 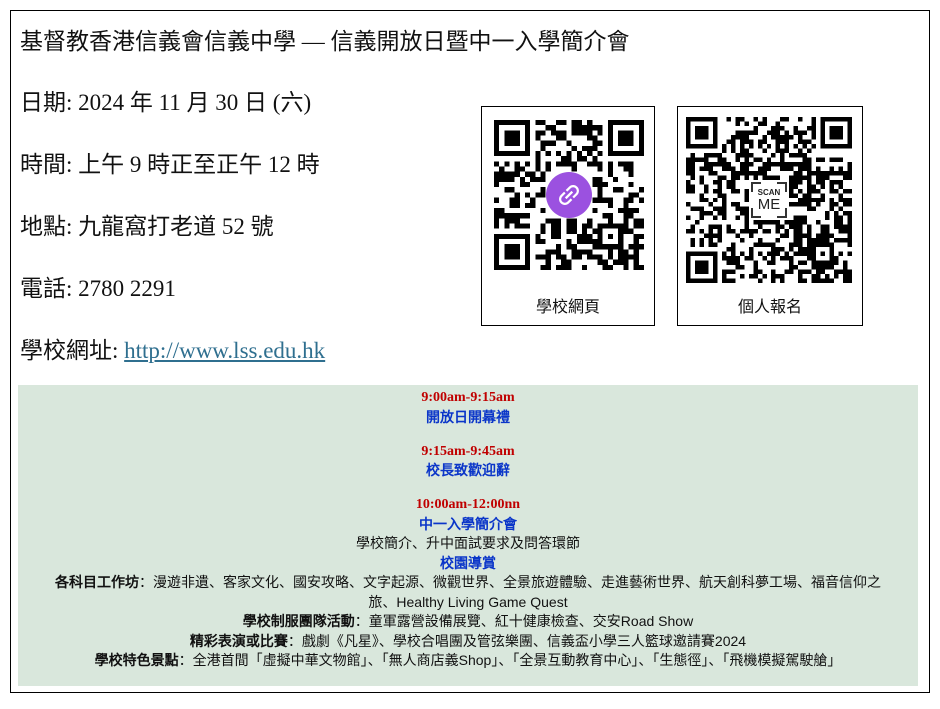 What do you see at coordinates (46, 164) in the screenshot?
I see `info-label: 時間:` at bounding box center [46, 164].